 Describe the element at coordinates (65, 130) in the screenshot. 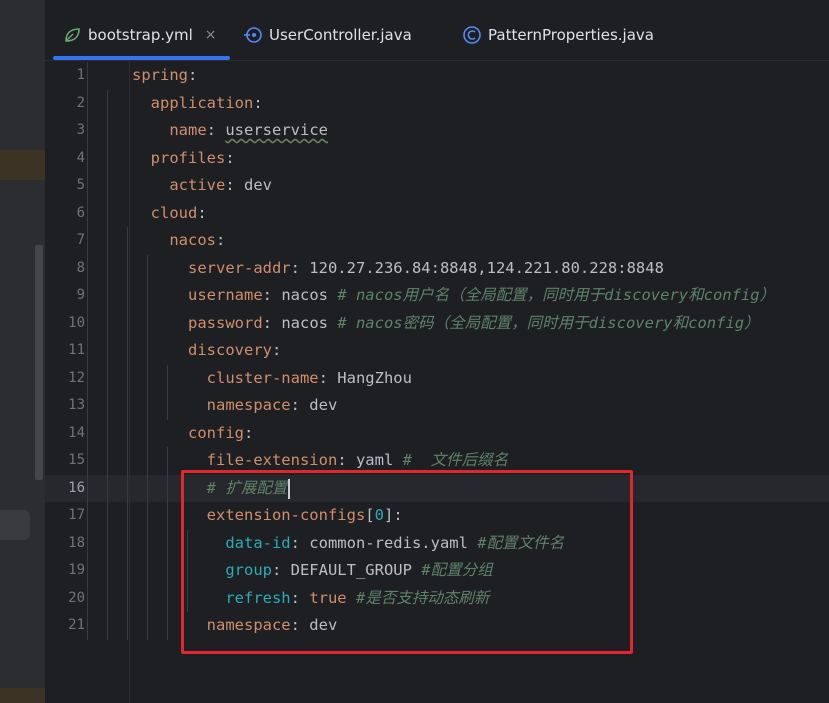

I see `line-number: 3` at that location.